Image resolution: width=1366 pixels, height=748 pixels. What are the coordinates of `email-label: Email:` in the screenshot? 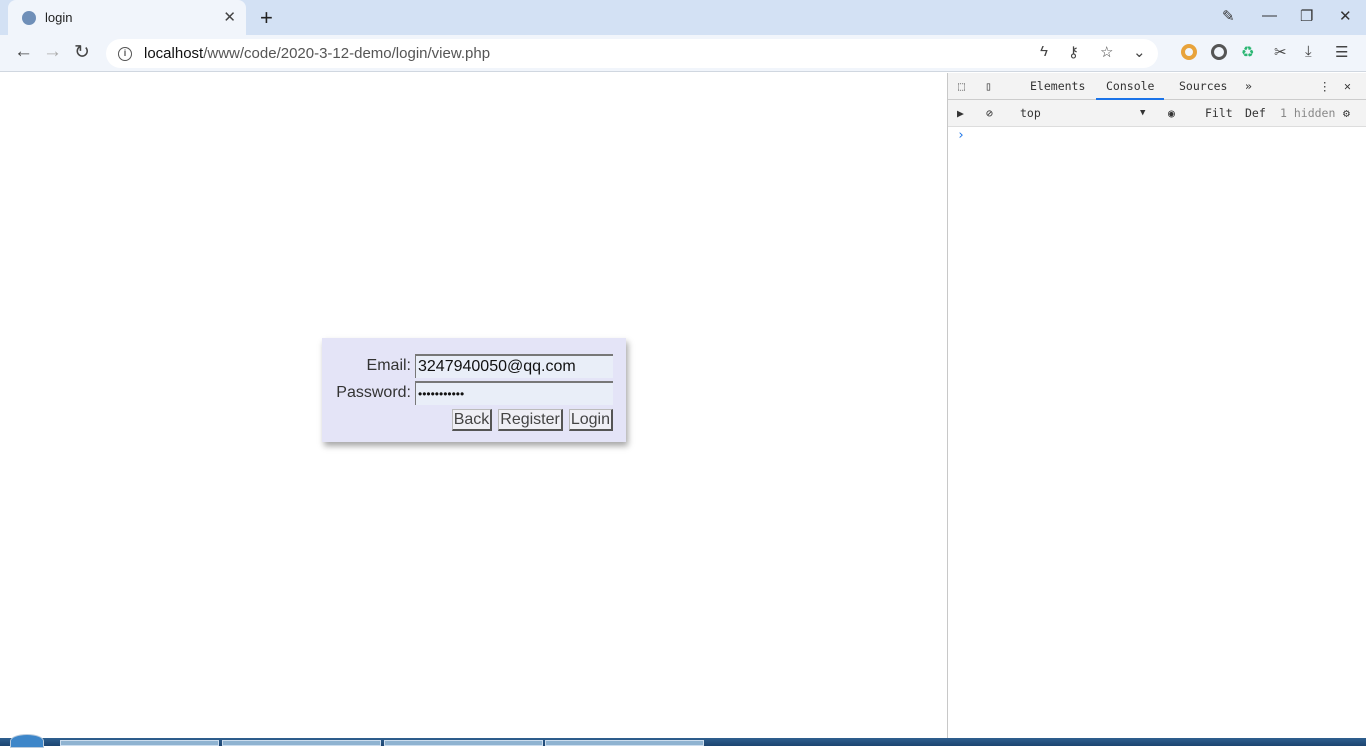 It's located at (388, 365).